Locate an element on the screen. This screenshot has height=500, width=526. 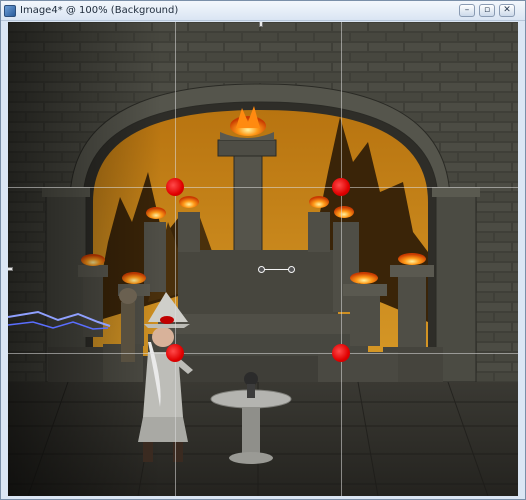
close-button: ✕ is located at coordinates (507, 10).